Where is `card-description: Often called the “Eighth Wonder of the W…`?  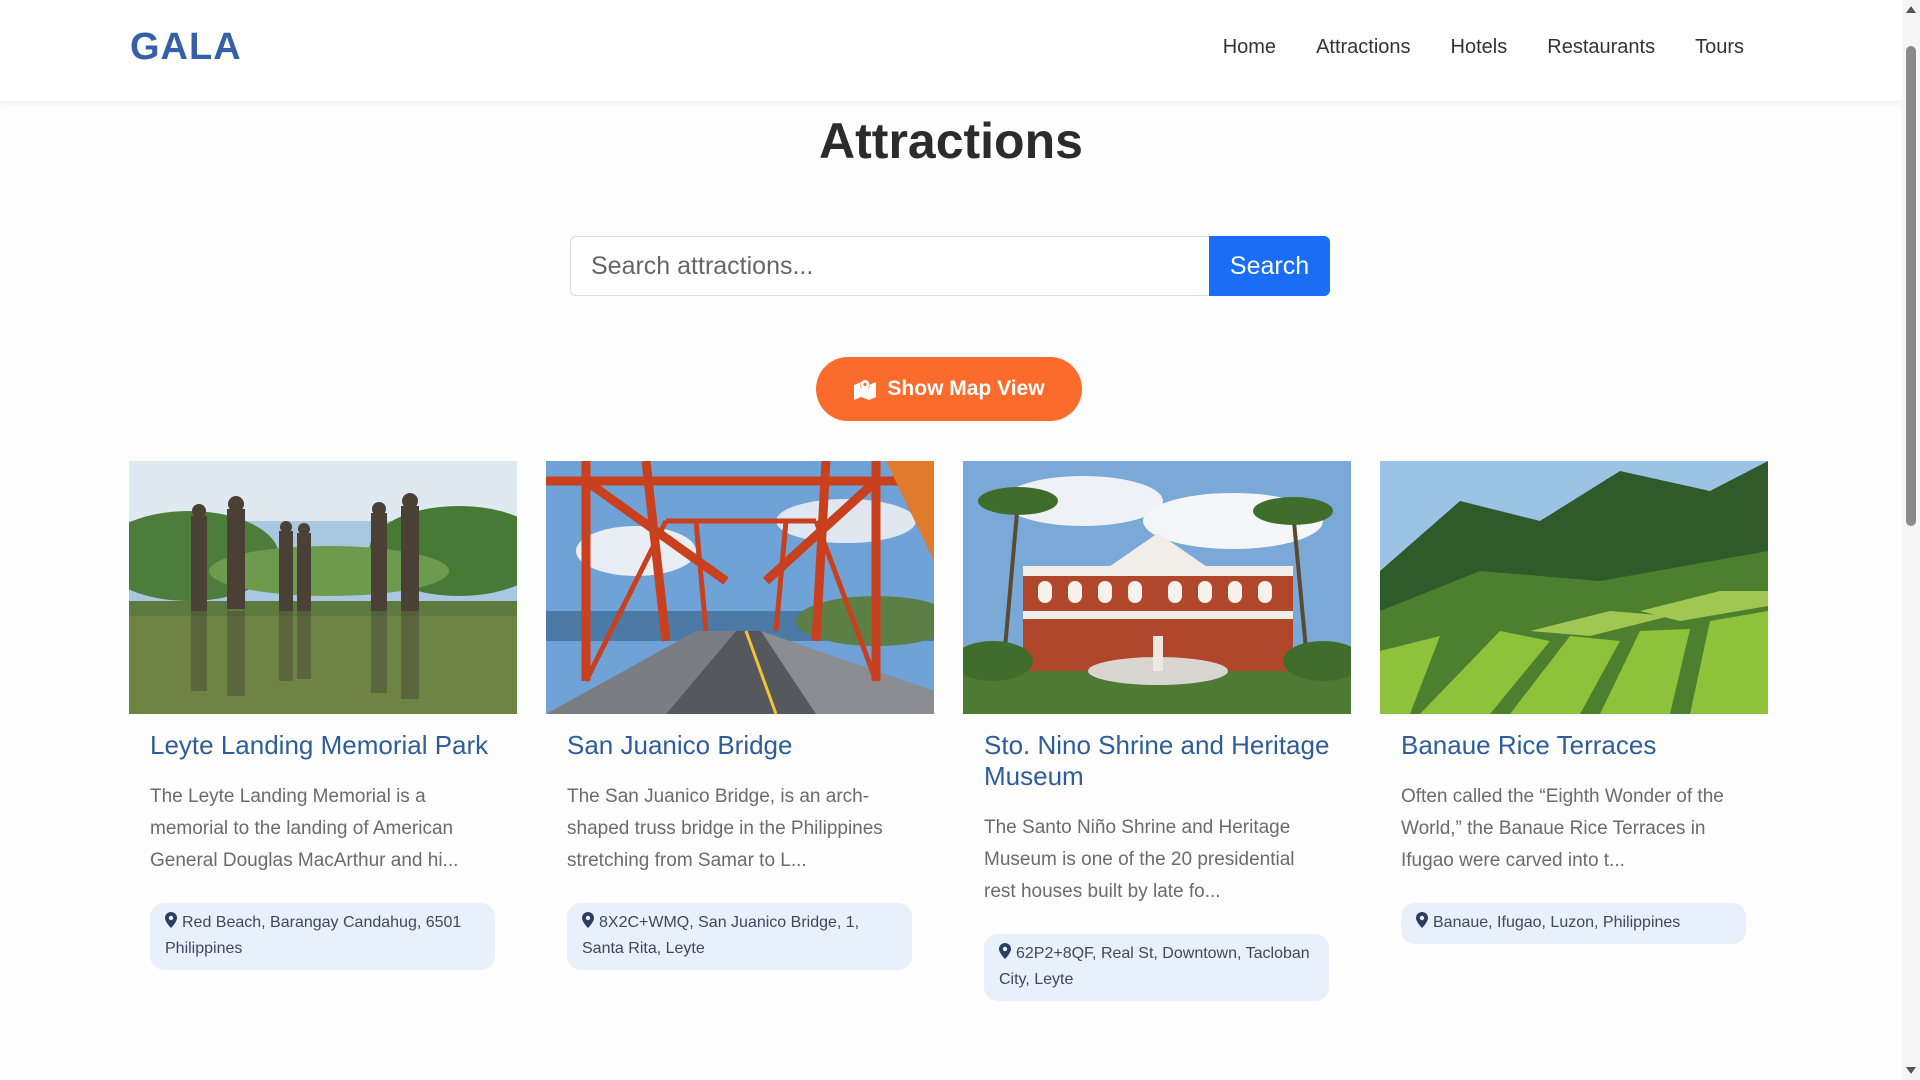 card-description: Often called the “Eighth Wonder of the W… is located at coordinates (1562, 828).